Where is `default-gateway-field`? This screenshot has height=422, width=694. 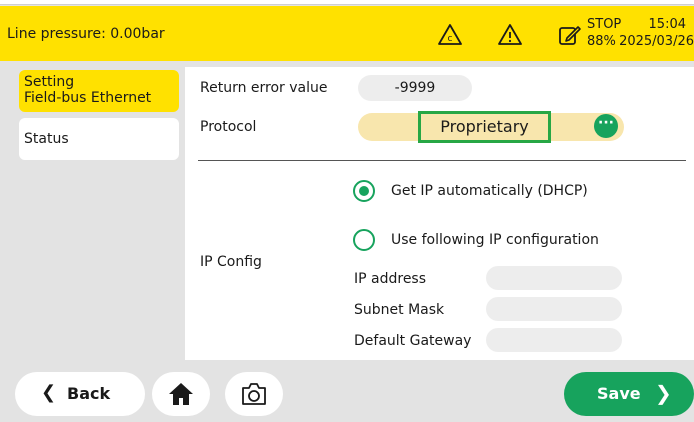 default-gateway-field is located at coordinates (554, 340).